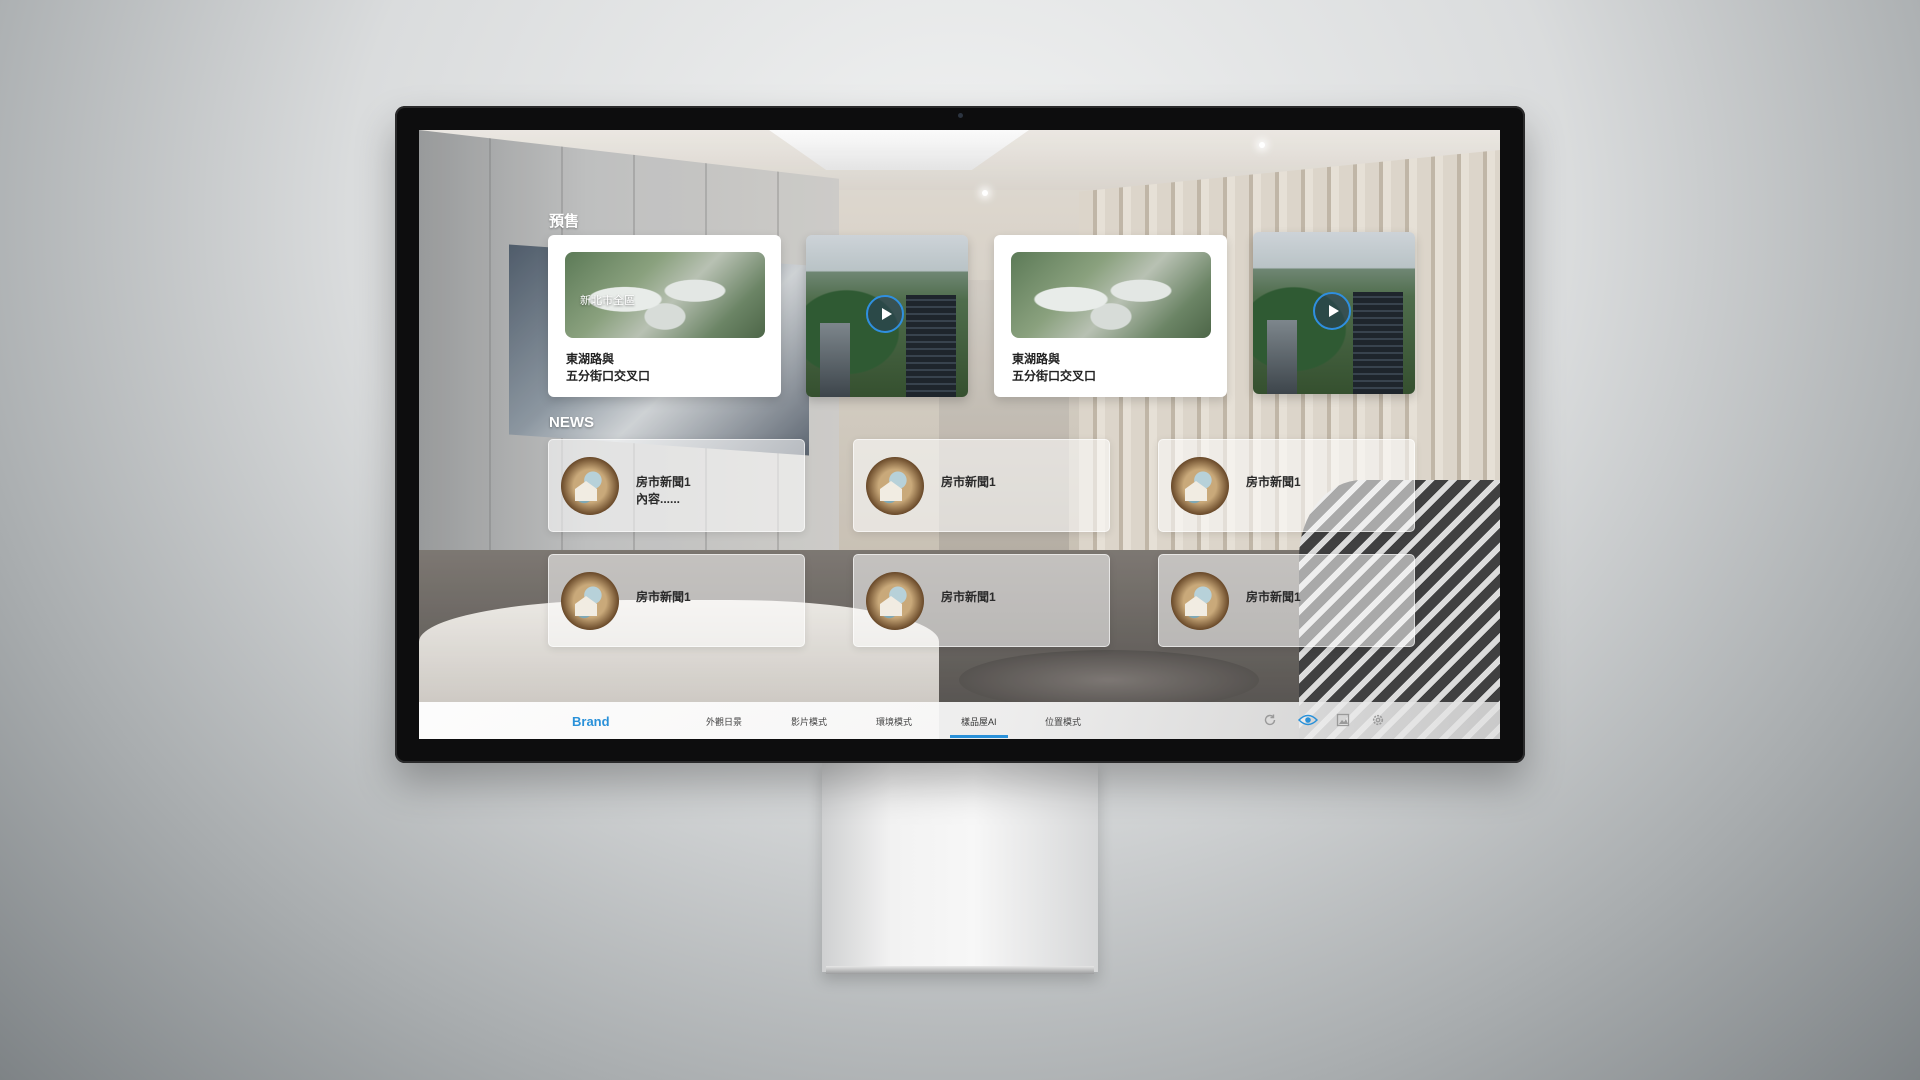  I want to click on presale-card: 東湖路與 五分街口交叉口, so click(1110, 316).